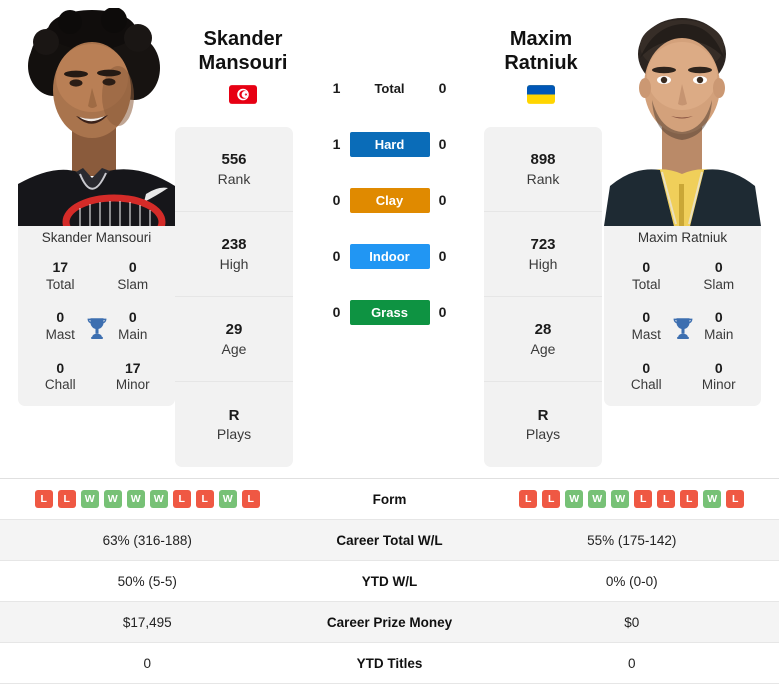  I want to click on left-form-result-3: W, so click(112, 499).